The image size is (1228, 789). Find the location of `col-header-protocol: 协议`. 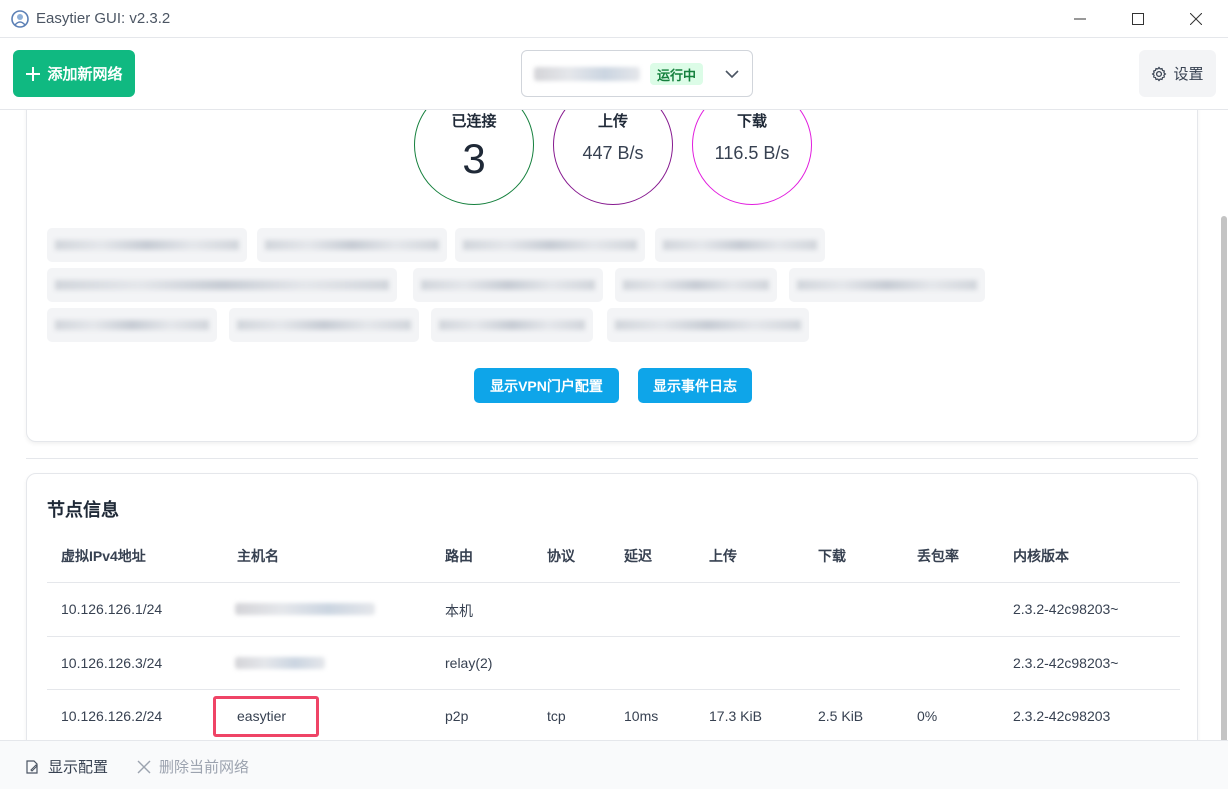

col-header-protocol: 协议 is located at coordinates (561, 556).